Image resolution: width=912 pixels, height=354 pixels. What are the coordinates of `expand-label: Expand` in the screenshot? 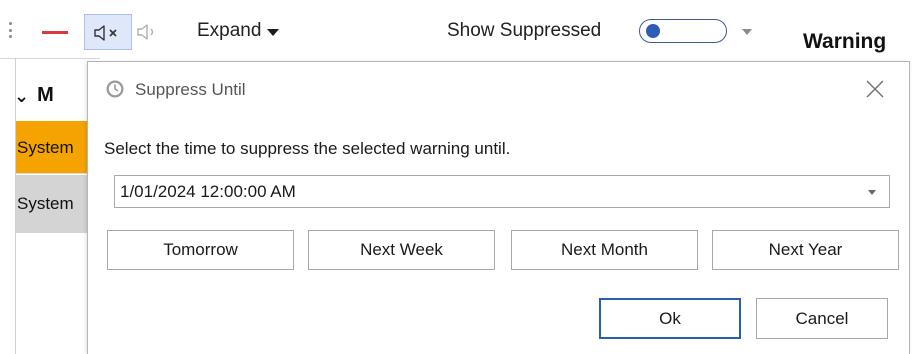 It's located at (229, 30).